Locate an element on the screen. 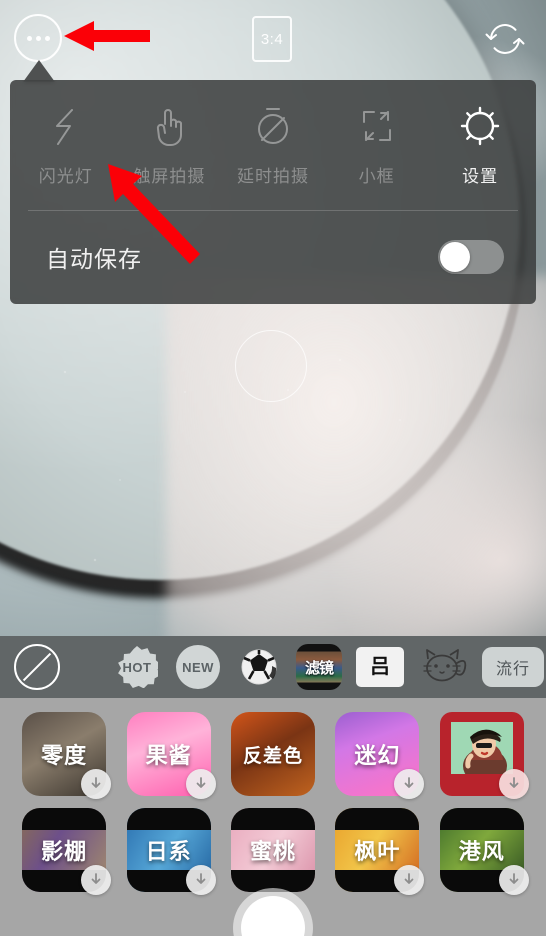  new-label: NEW is located at coordinates (198, 667).